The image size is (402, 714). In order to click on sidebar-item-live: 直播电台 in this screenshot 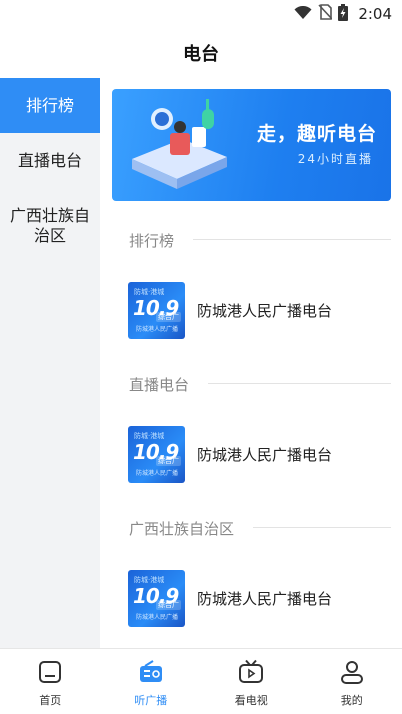, I will do `click(50, 160)`.